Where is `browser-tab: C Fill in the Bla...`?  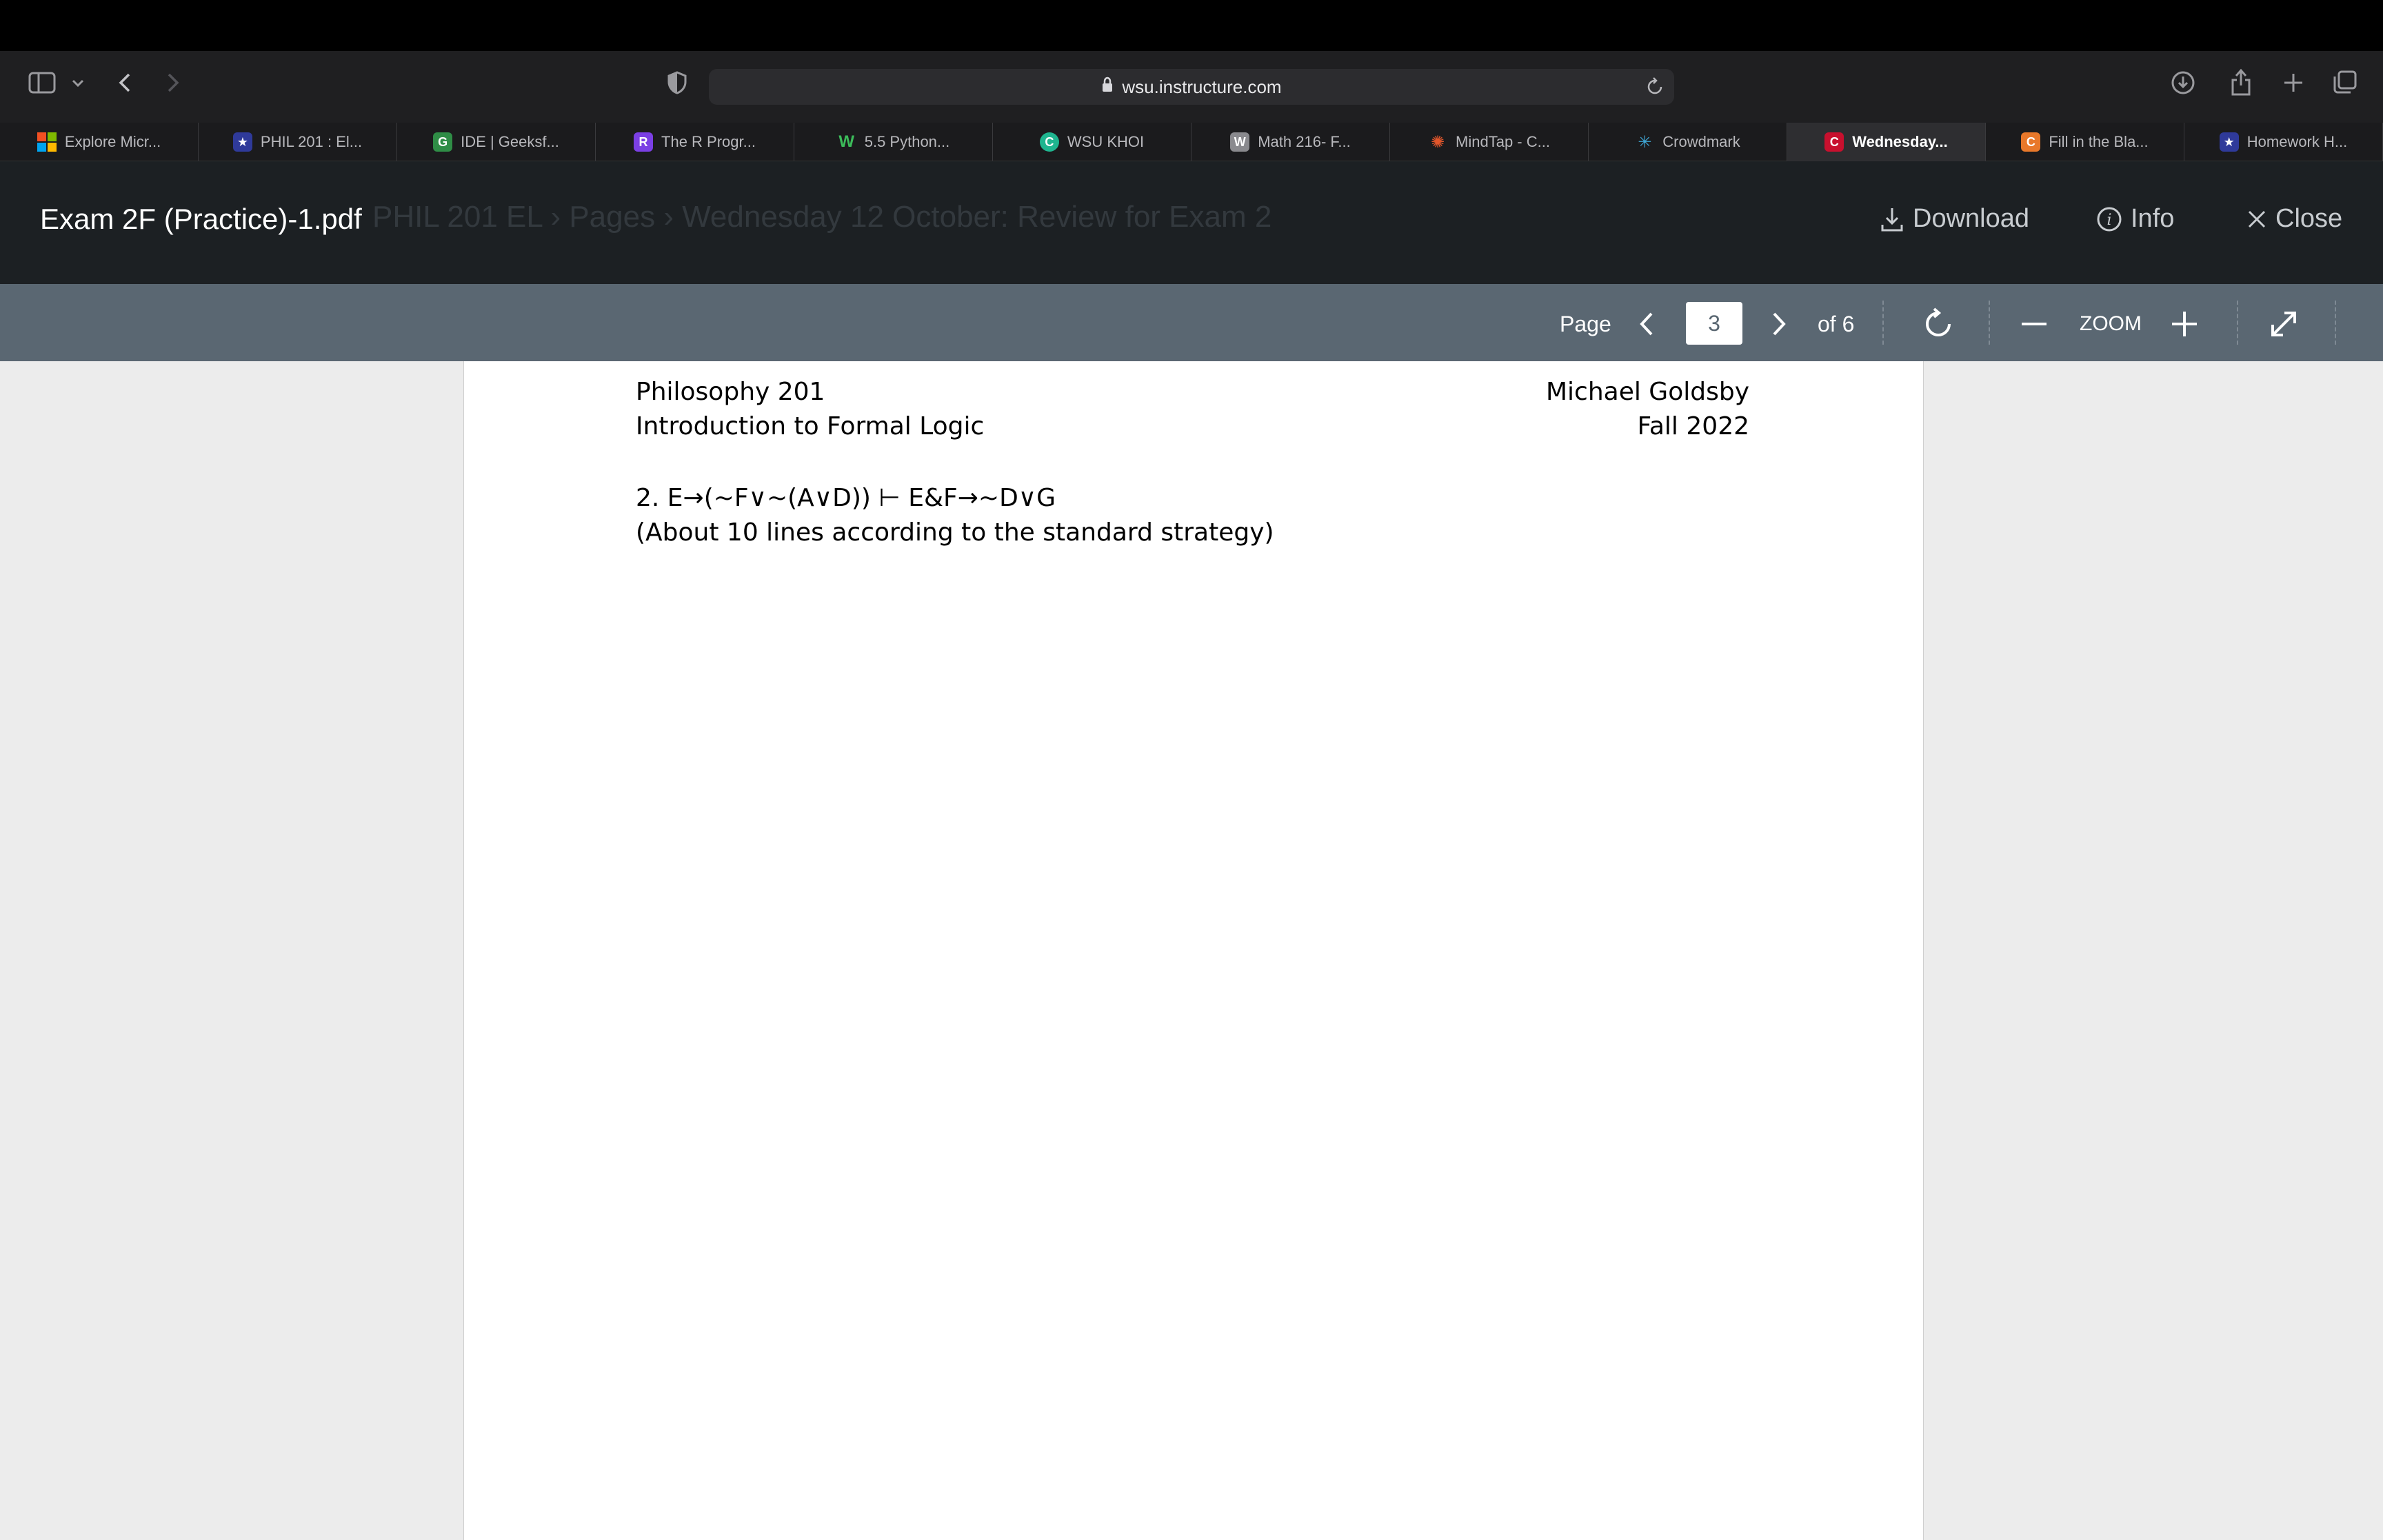 browser-tab: C Fill in the Bla... is located at coordinates (2085, 142).